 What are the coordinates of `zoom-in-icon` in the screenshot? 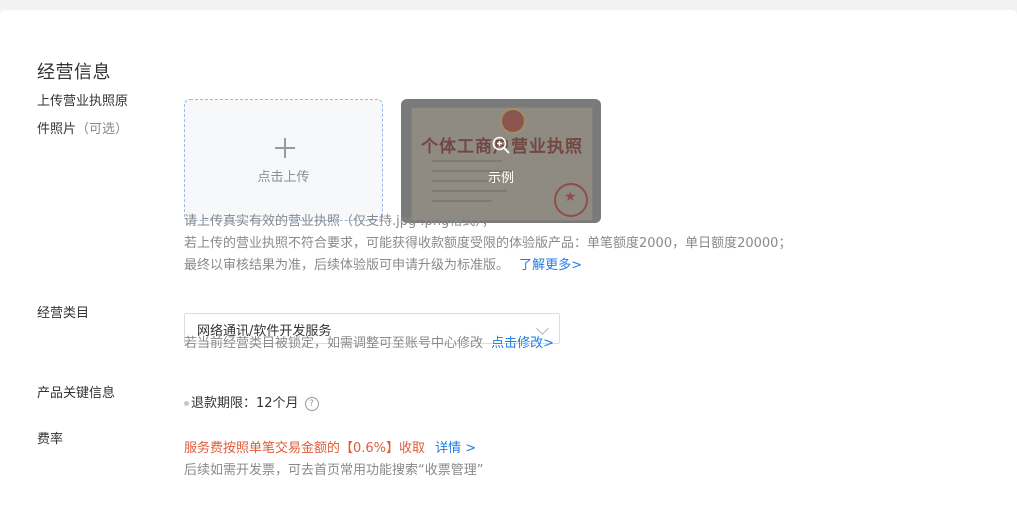 It's located at (501, 145).